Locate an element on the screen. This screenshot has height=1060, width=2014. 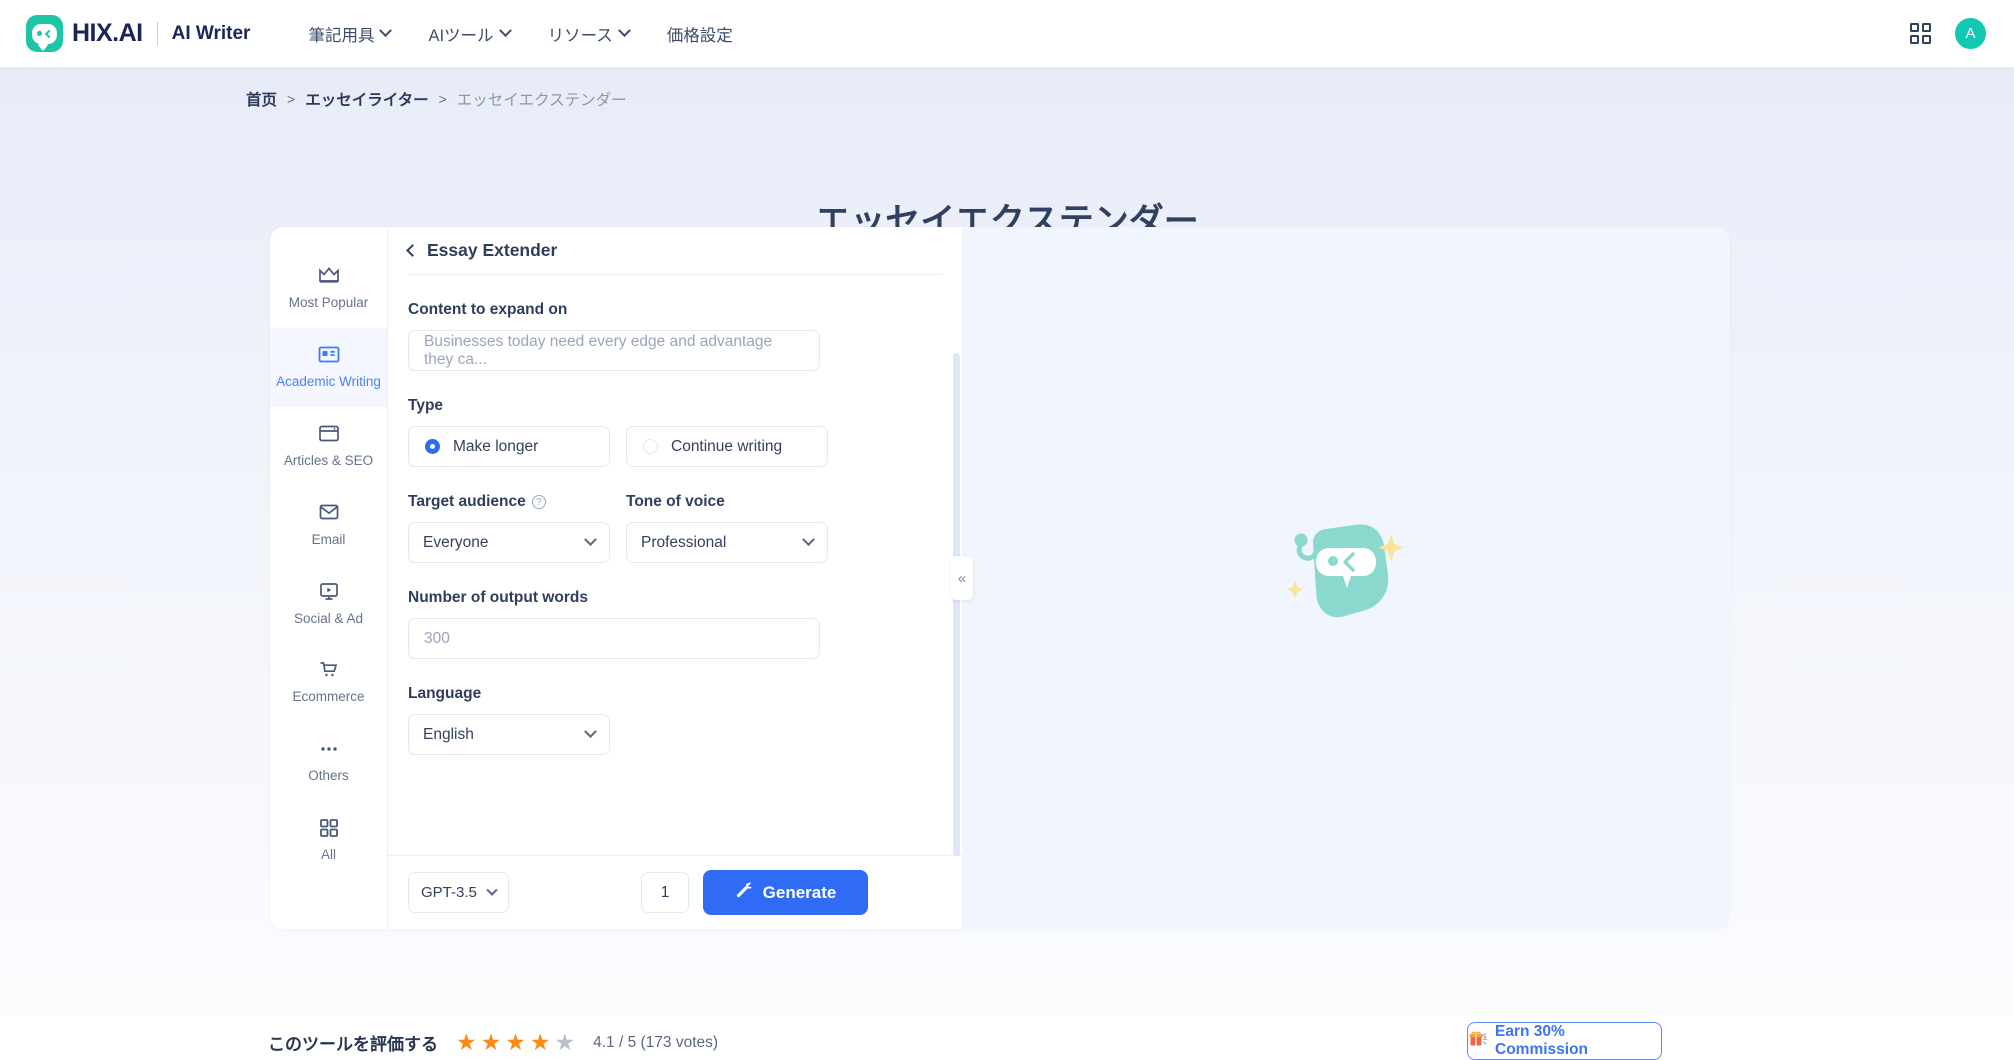
audience-tone-selects: Everyone Professional is located at coordinates (675, 542).